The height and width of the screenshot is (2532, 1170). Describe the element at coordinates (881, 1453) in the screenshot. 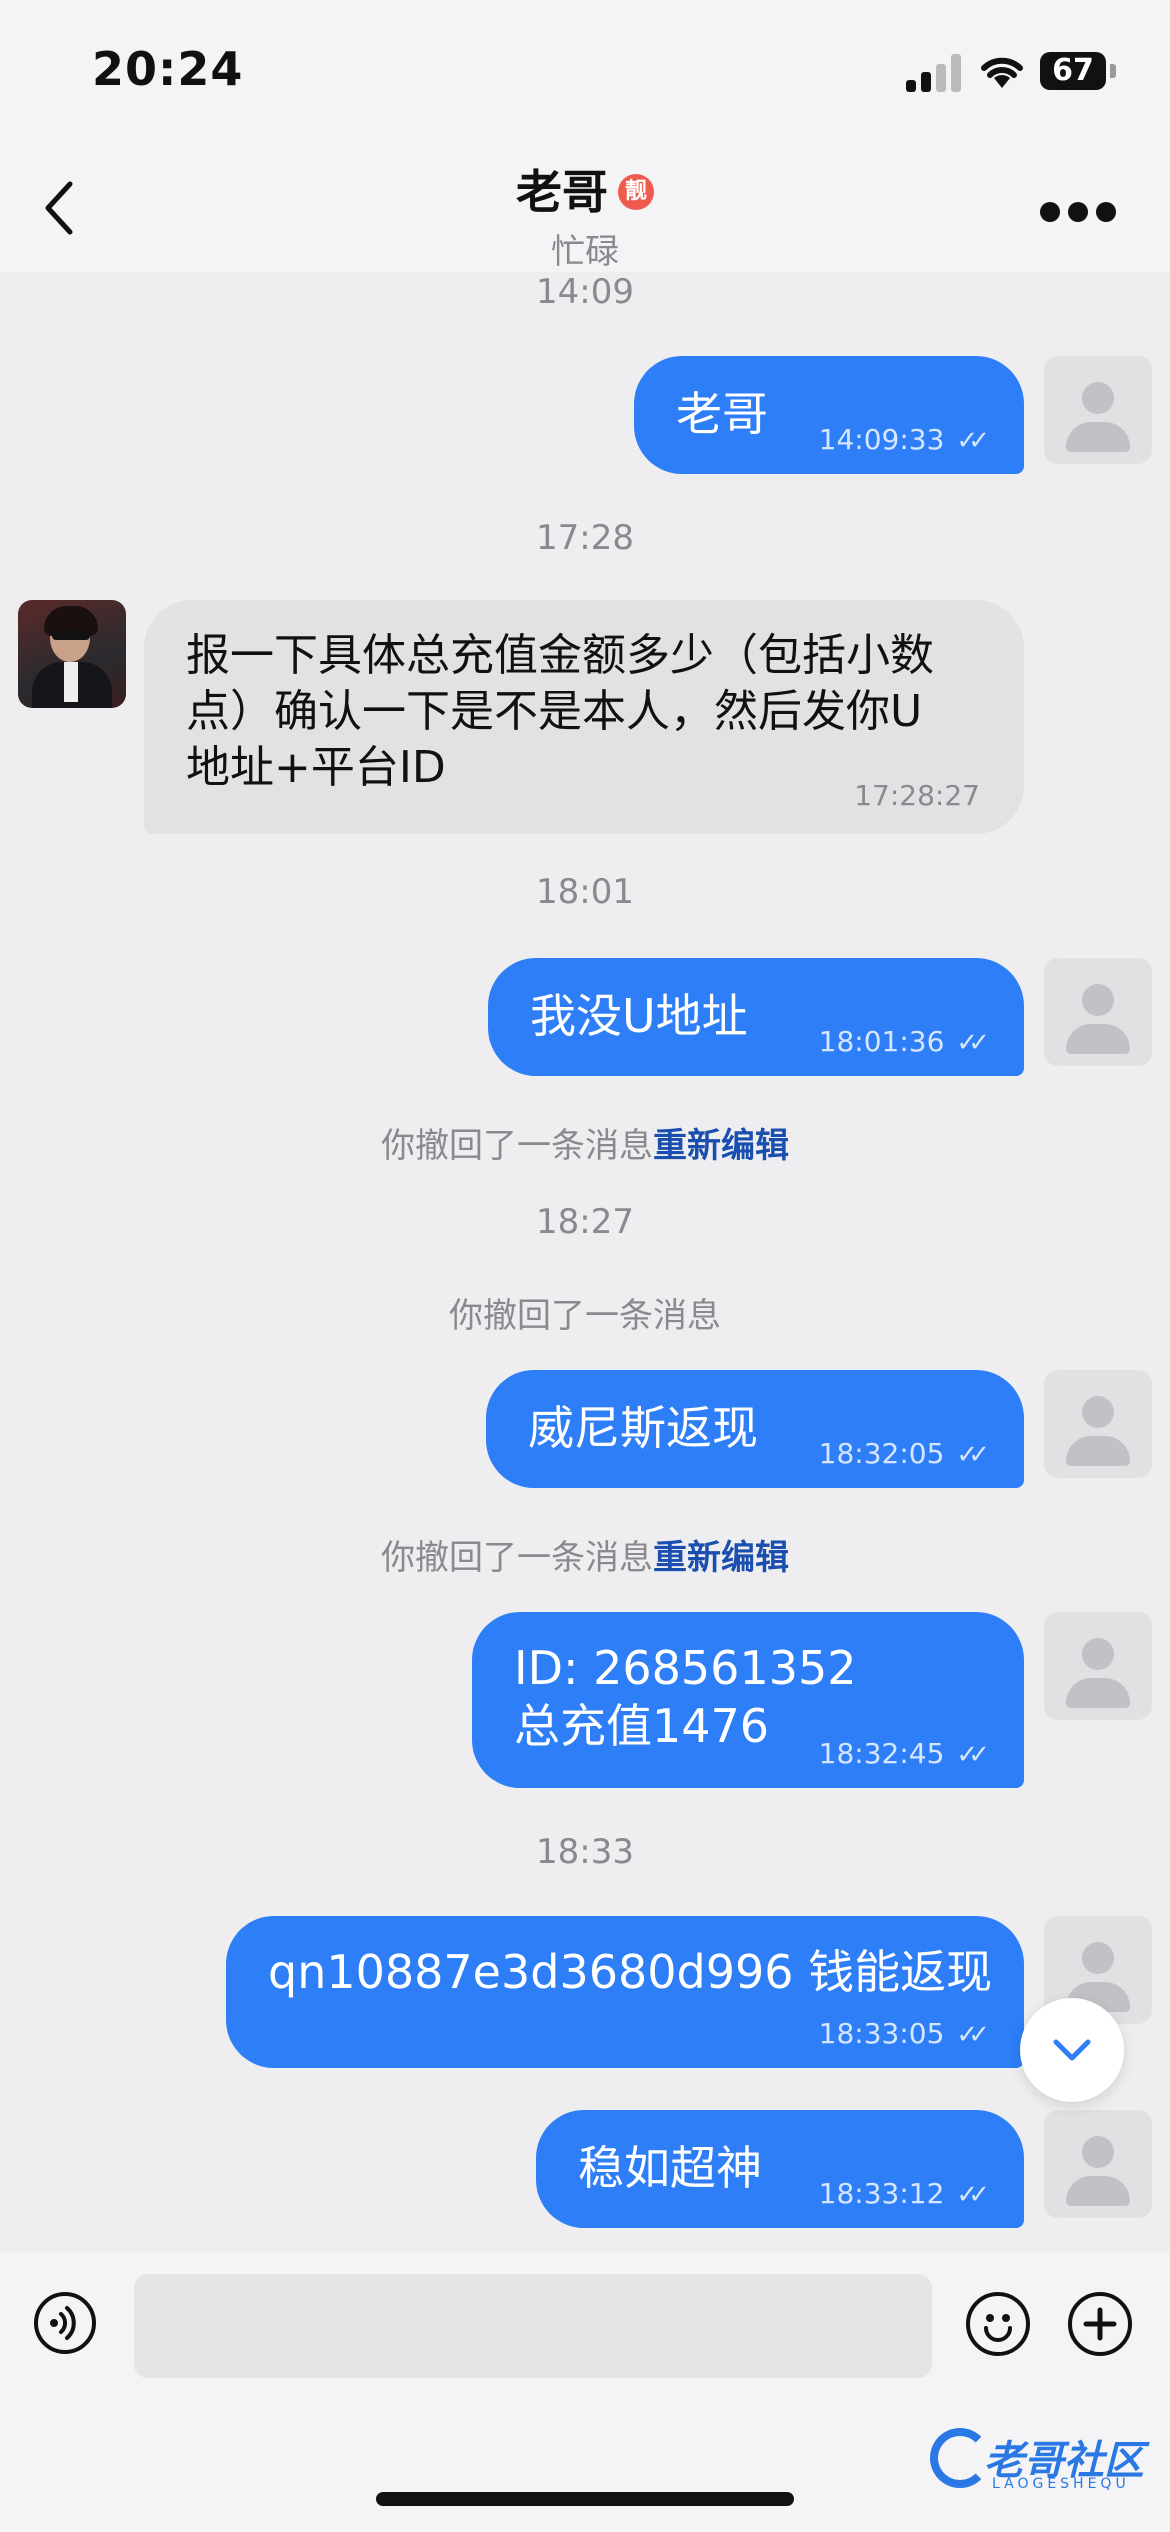

I see `message-time: 18:32:05` at that location.